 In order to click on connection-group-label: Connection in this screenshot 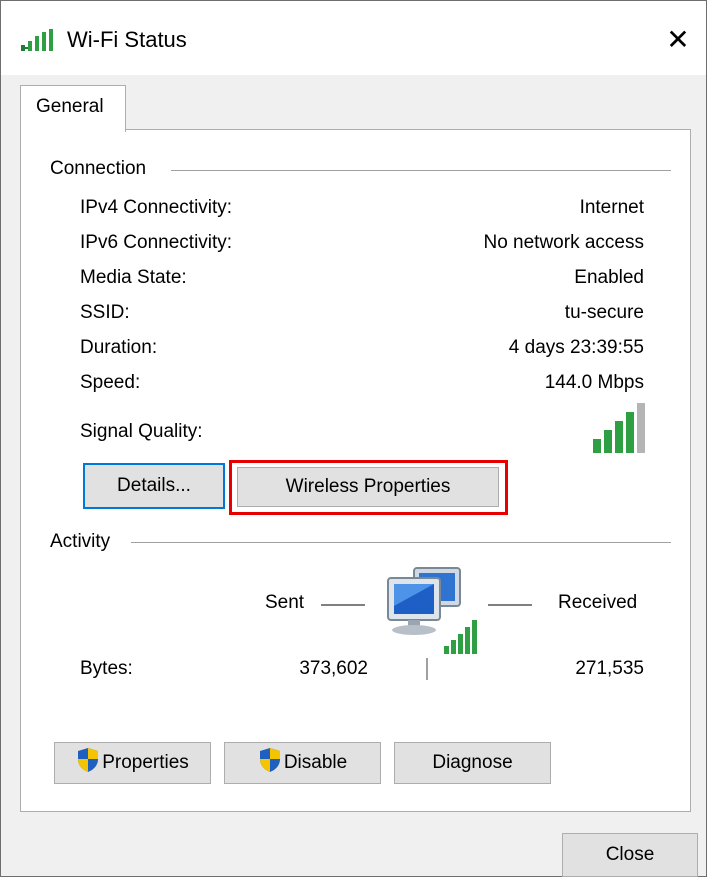, I will do `click(103, 169)`.